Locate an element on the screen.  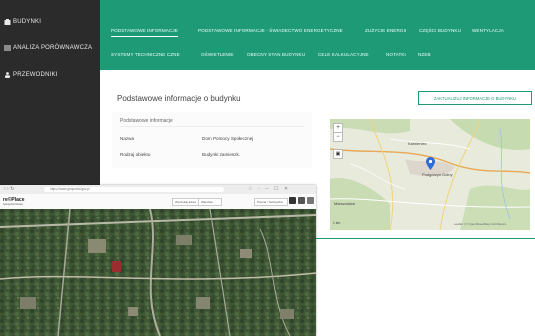
field-value-name: Dom Pomocy Społecznej is located at coordinates (228, 138).